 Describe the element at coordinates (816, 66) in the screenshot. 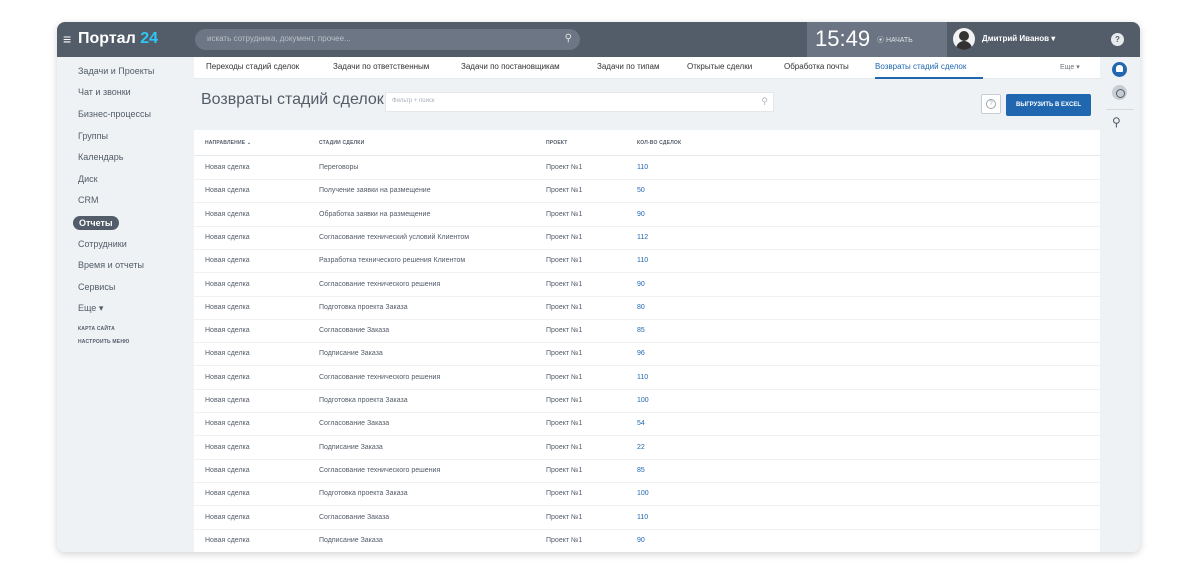

I see `tab: Обработка почты` at that location.